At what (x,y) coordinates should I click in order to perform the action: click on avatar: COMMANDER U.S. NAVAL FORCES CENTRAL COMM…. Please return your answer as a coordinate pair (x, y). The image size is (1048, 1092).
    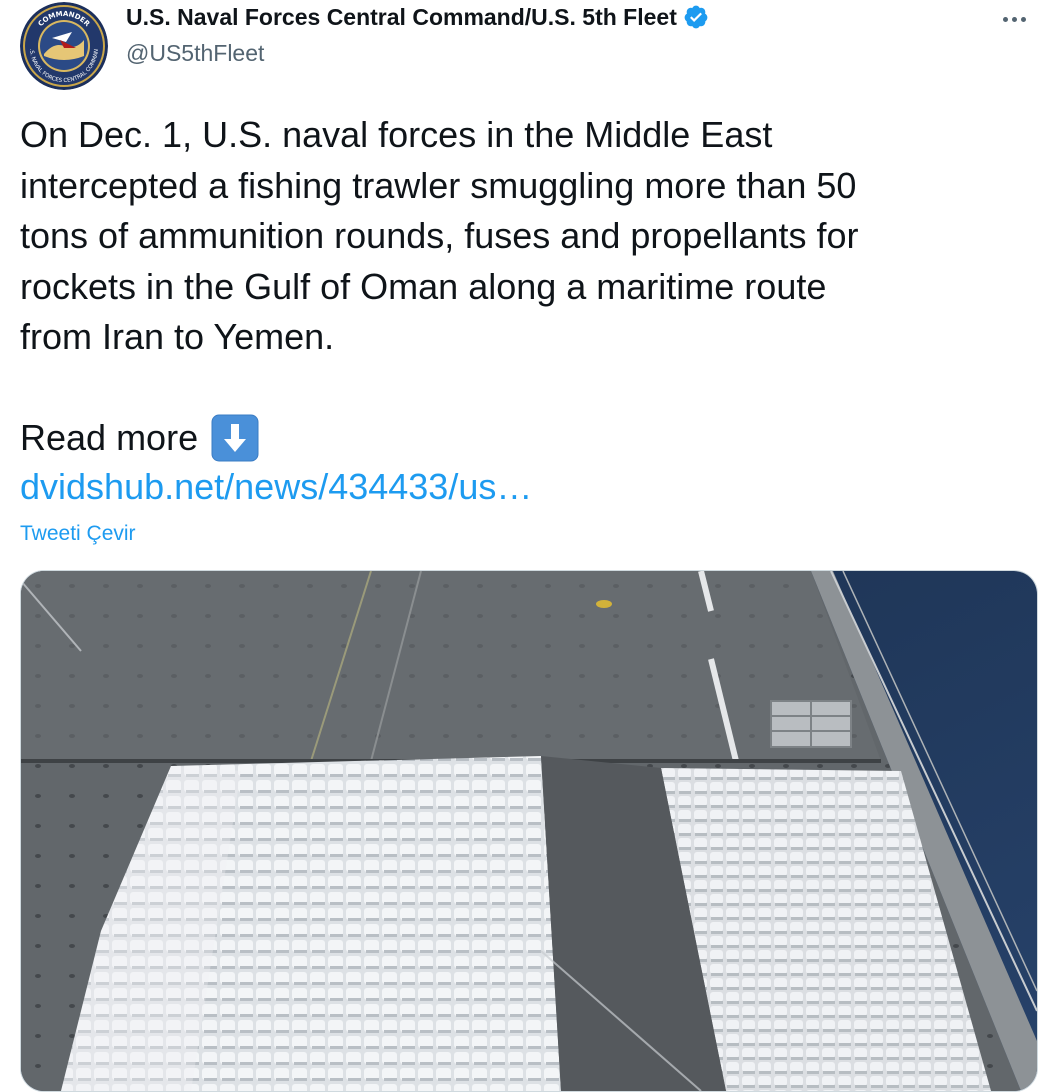
    Looking at the image, I should click on (64, 46).